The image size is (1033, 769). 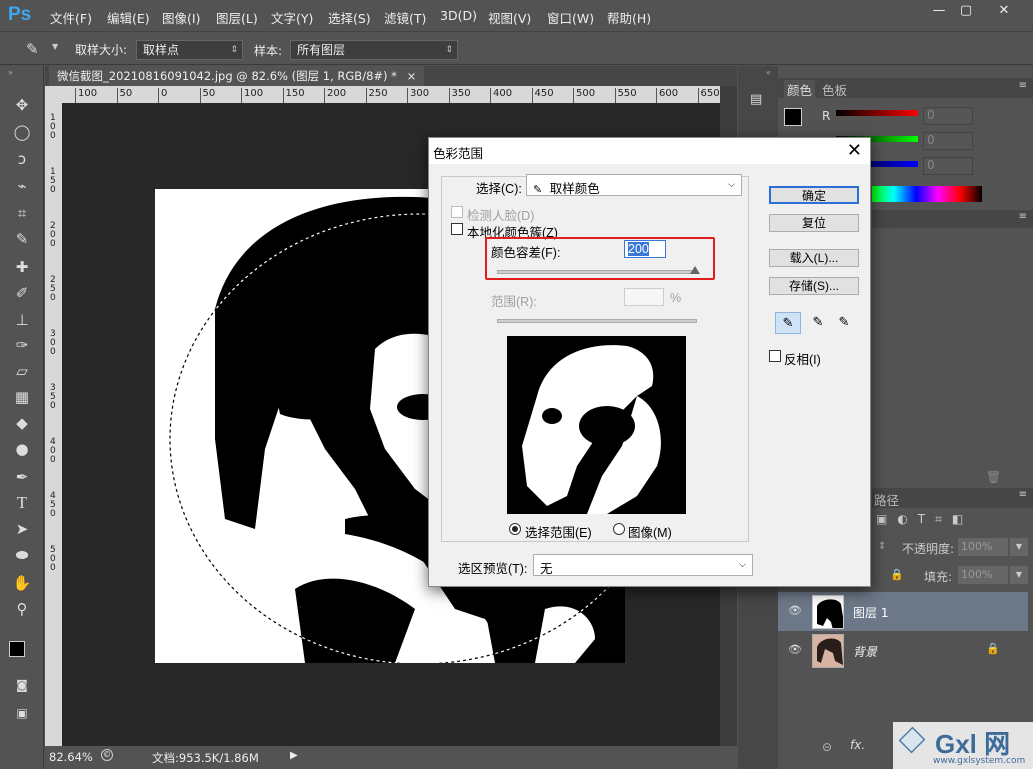 What do you see at coordinates (948, 141) in the screenshot?
I see `channel-g-value: 0` at bounding box center [948, 141].